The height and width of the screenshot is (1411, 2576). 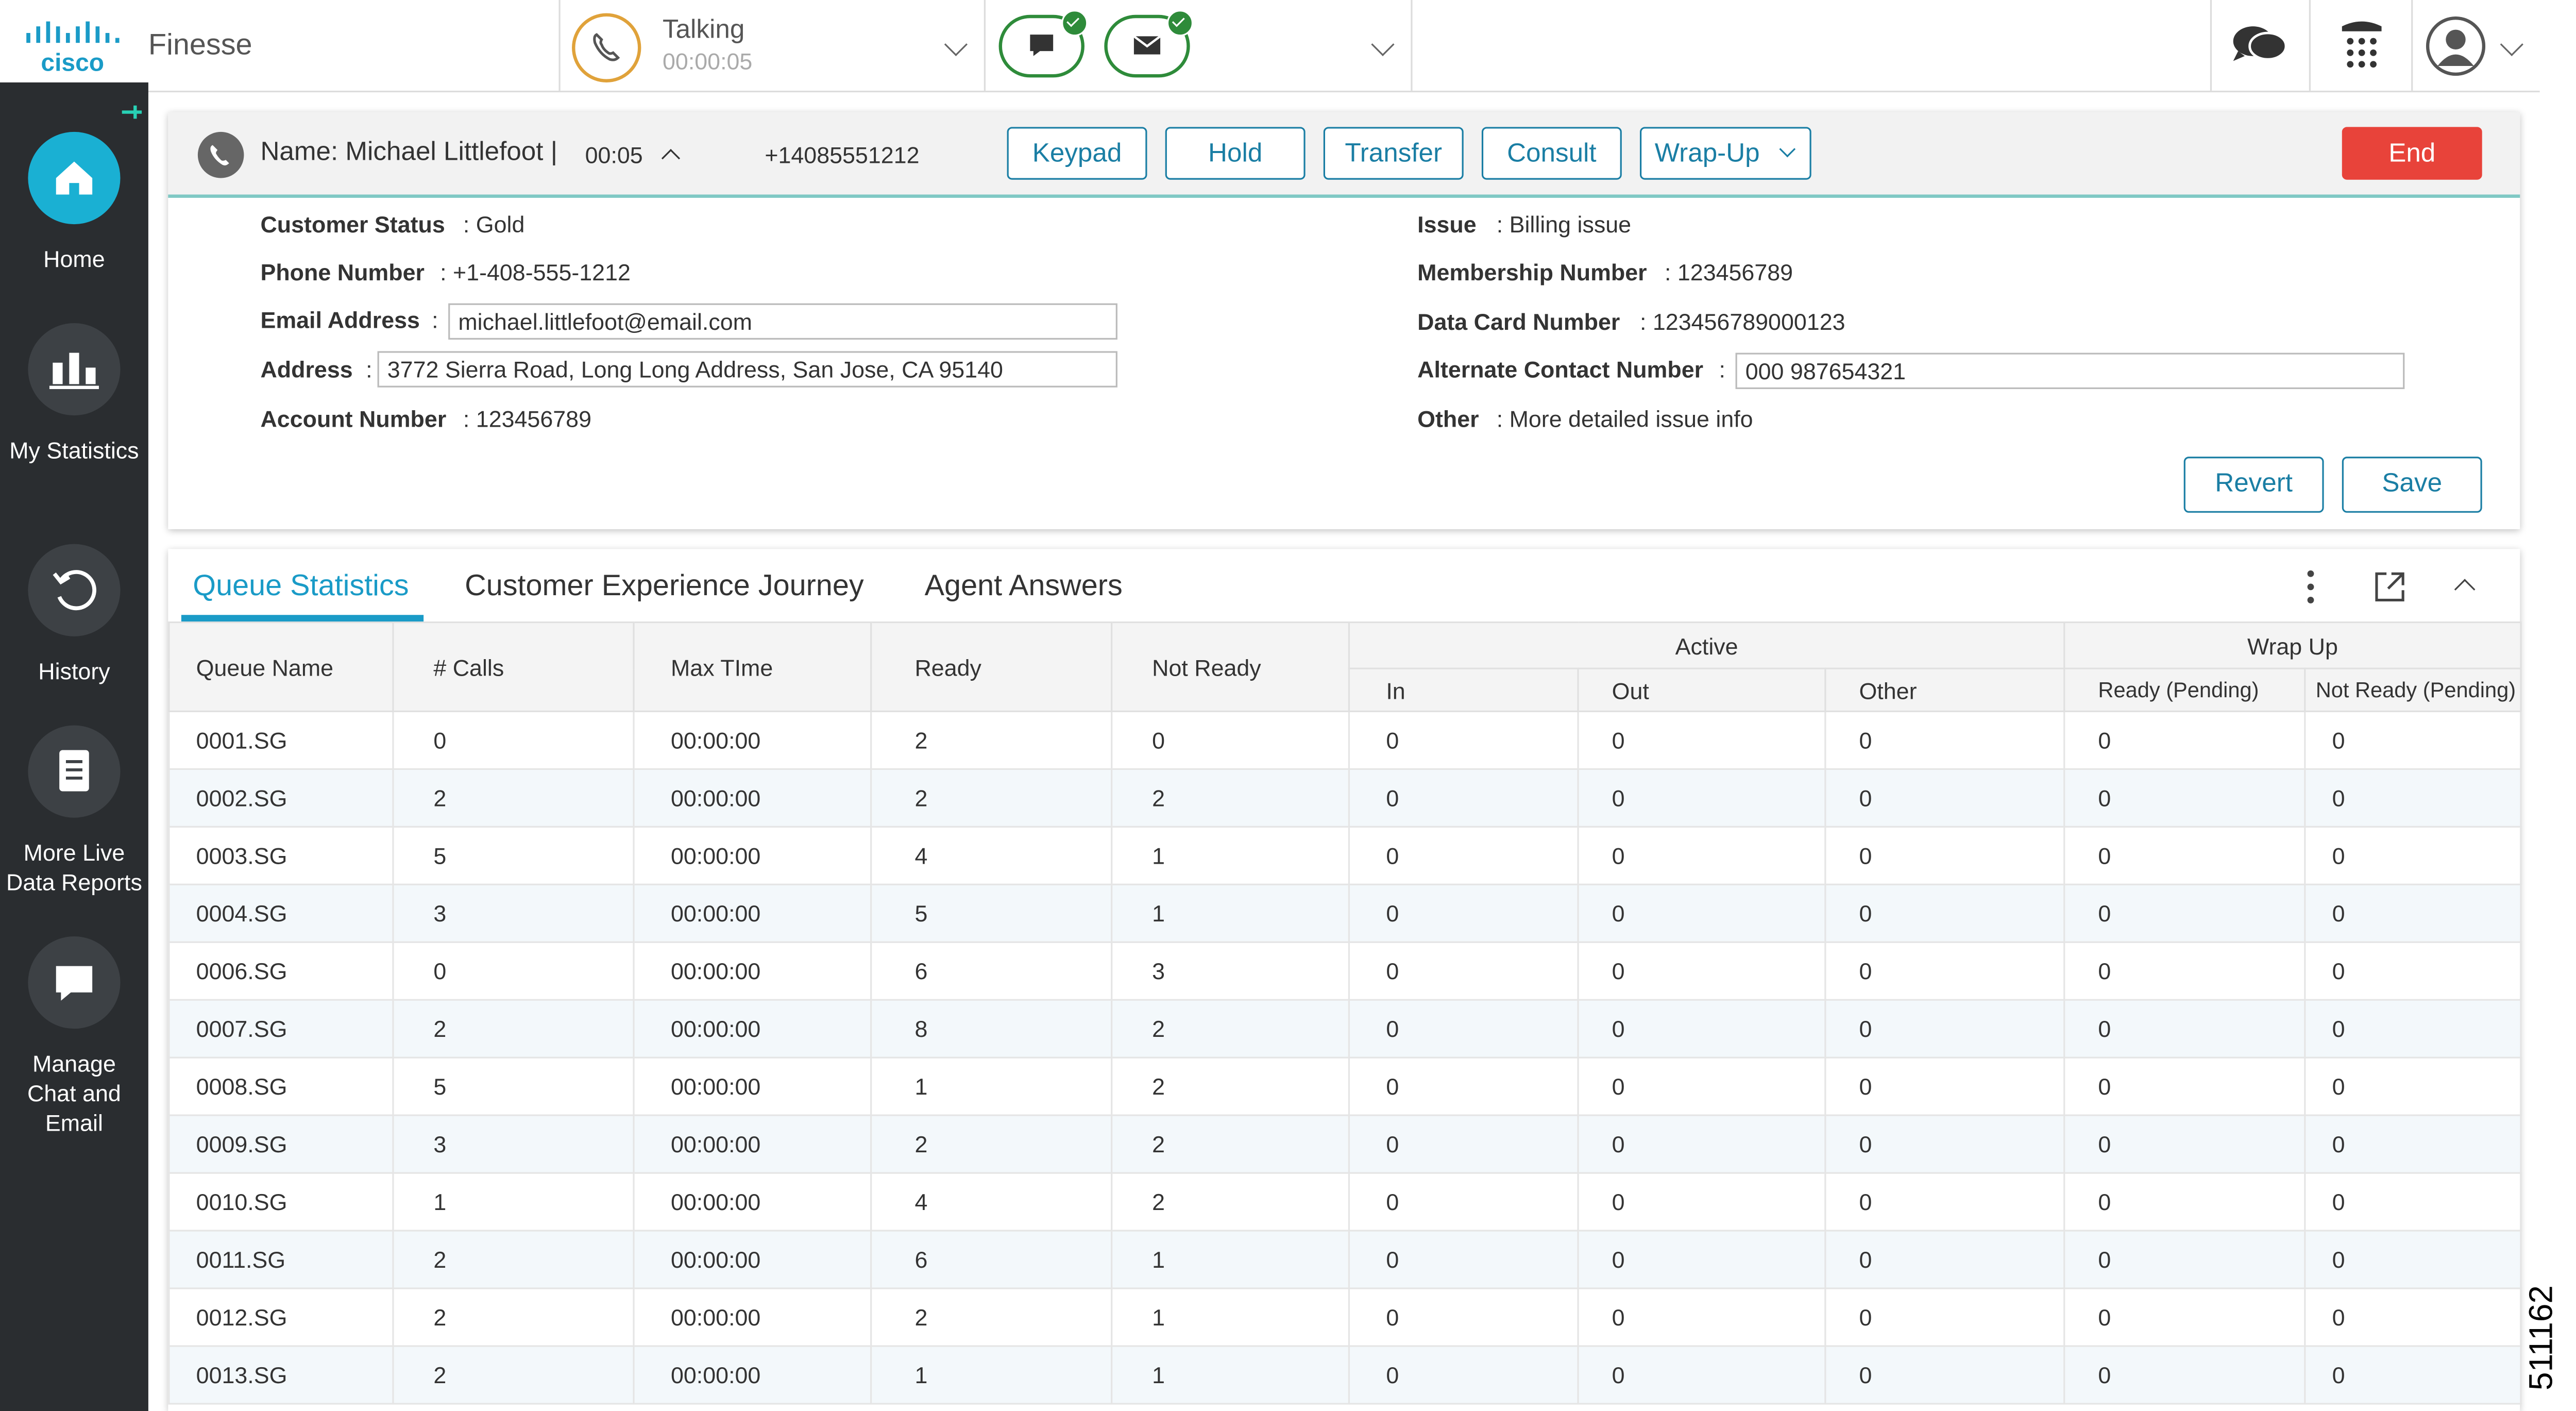 I want to click on tab-agent-answers: Agent Answers, so click(x=1024, y=586).